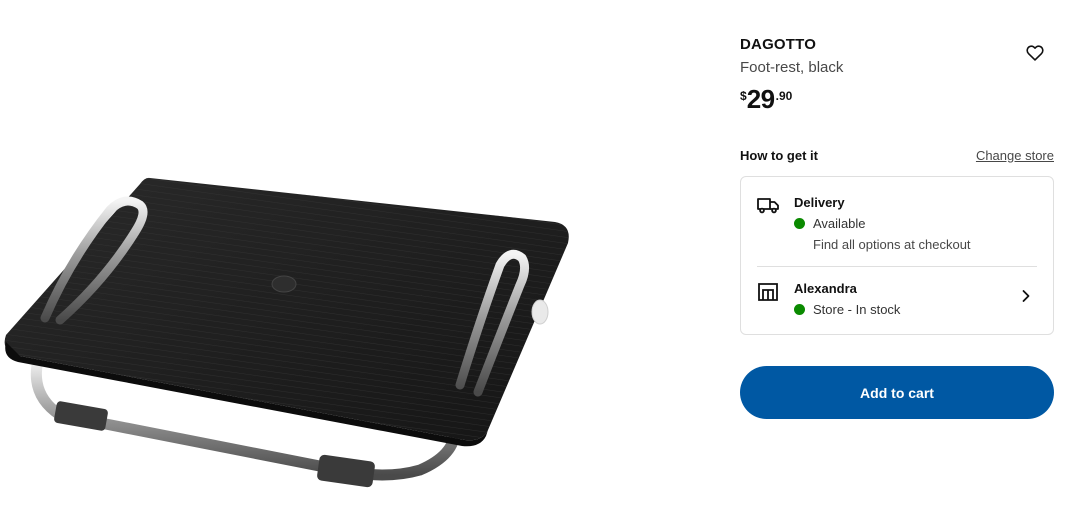 The image size is (1080, 508). Describe the element at coordinates (784, 96) in the screenshot. I see `price-decimal: .90` at that location.